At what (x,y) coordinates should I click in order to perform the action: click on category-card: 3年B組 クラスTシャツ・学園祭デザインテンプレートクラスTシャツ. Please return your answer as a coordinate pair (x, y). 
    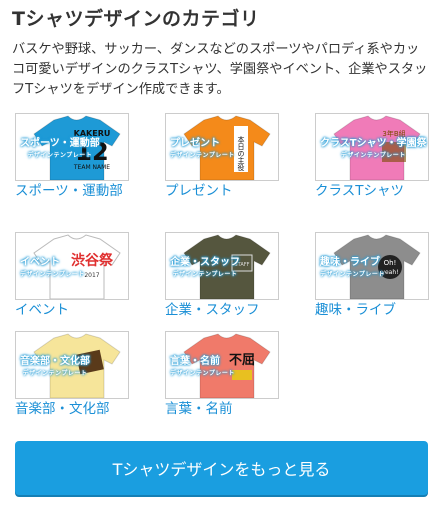
    Looking at the image, I should click on (373, 157).